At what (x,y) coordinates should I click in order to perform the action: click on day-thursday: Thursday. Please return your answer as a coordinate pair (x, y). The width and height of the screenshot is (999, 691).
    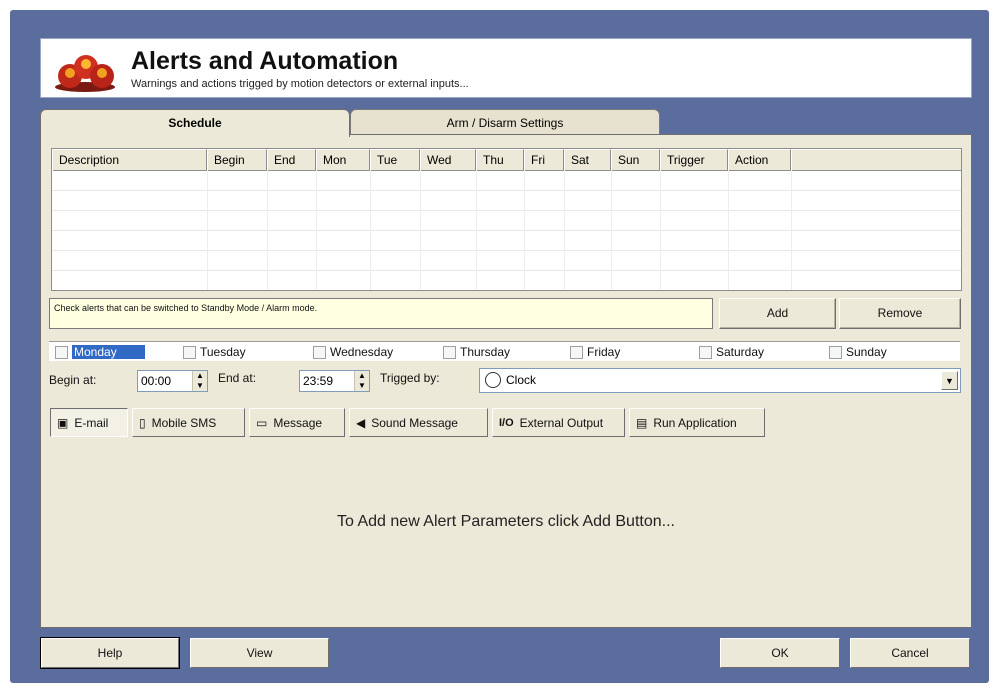
    Looking at the image, I should click on (476, 352).